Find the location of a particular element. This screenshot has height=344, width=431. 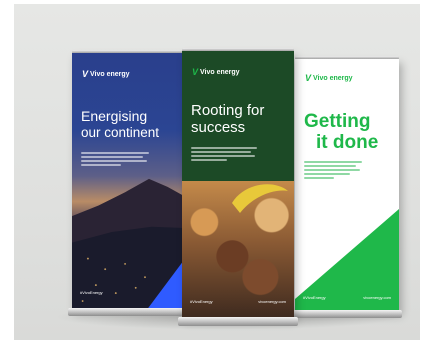

banner-1-footer-left: #VivoEnergy is located at coordinates (91, 292).